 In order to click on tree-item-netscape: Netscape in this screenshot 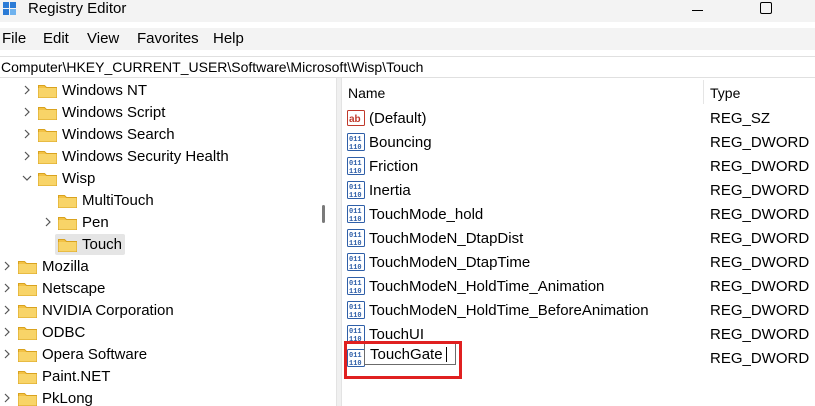, I will do `click(160, 289)`.